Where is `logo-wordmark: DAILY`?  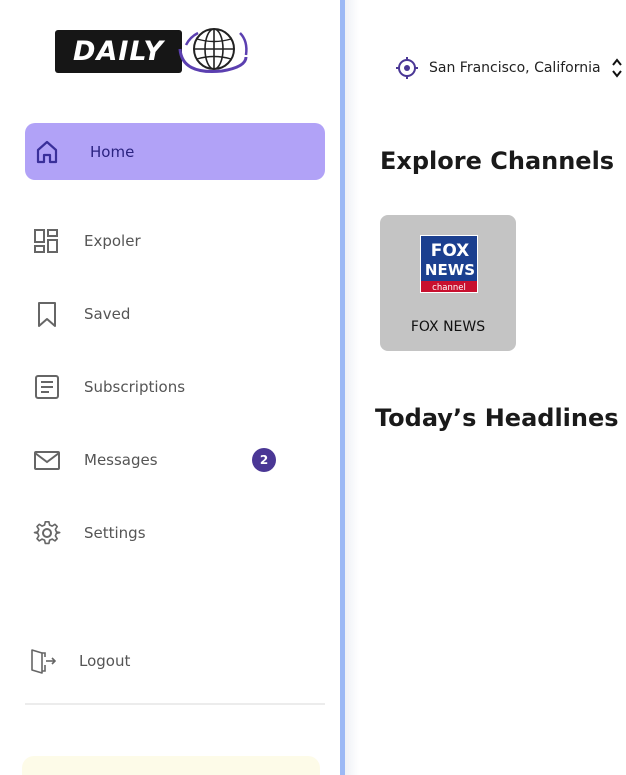 logo-wordmark: DAILY is located at coordinates (118, 51).